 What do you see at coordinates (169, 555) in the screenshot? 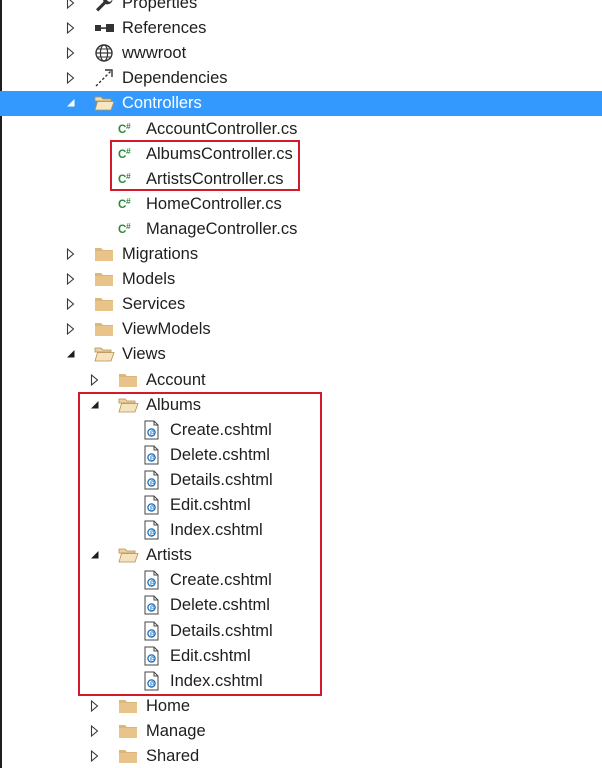
I see `tree-item-label: Artists` at bounding box center [169, 555].